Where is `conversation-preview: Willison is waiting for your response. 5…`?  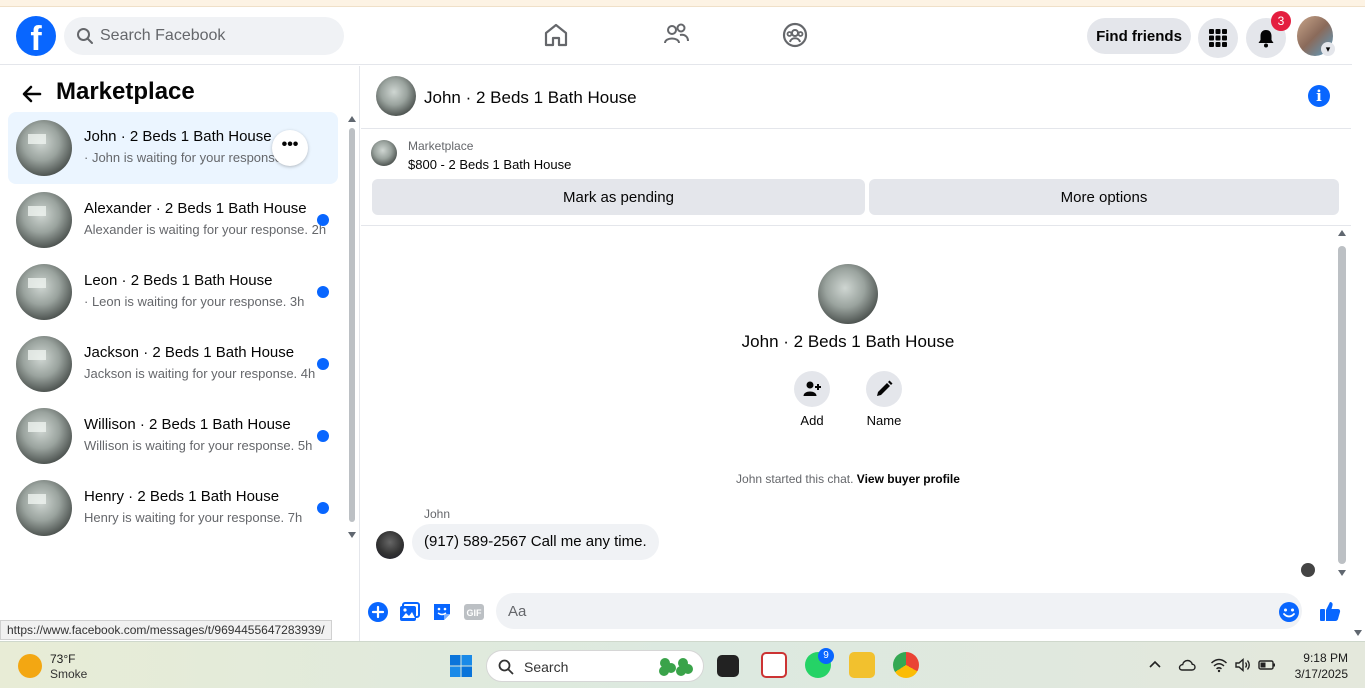 conversation-preview: Willison is waiting for your response. 5… is located at coordinates (198, 445).